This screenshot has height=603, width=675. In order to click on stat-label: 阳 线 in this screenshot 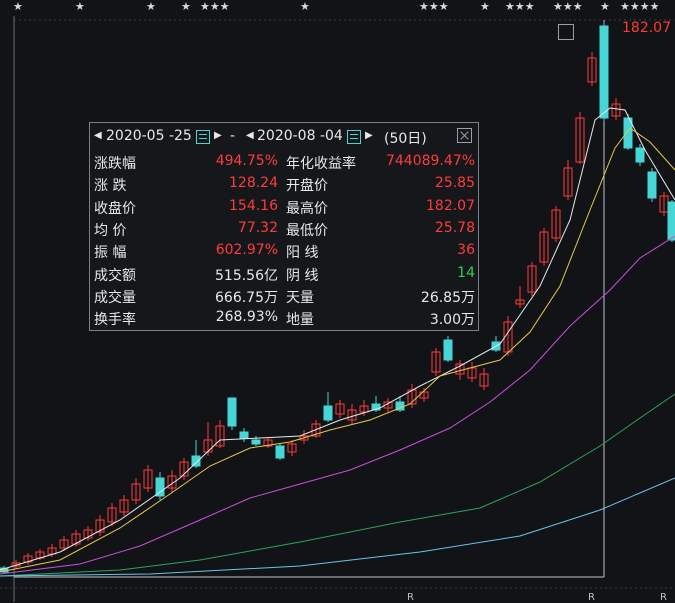, I will do `click(302, 253)`.